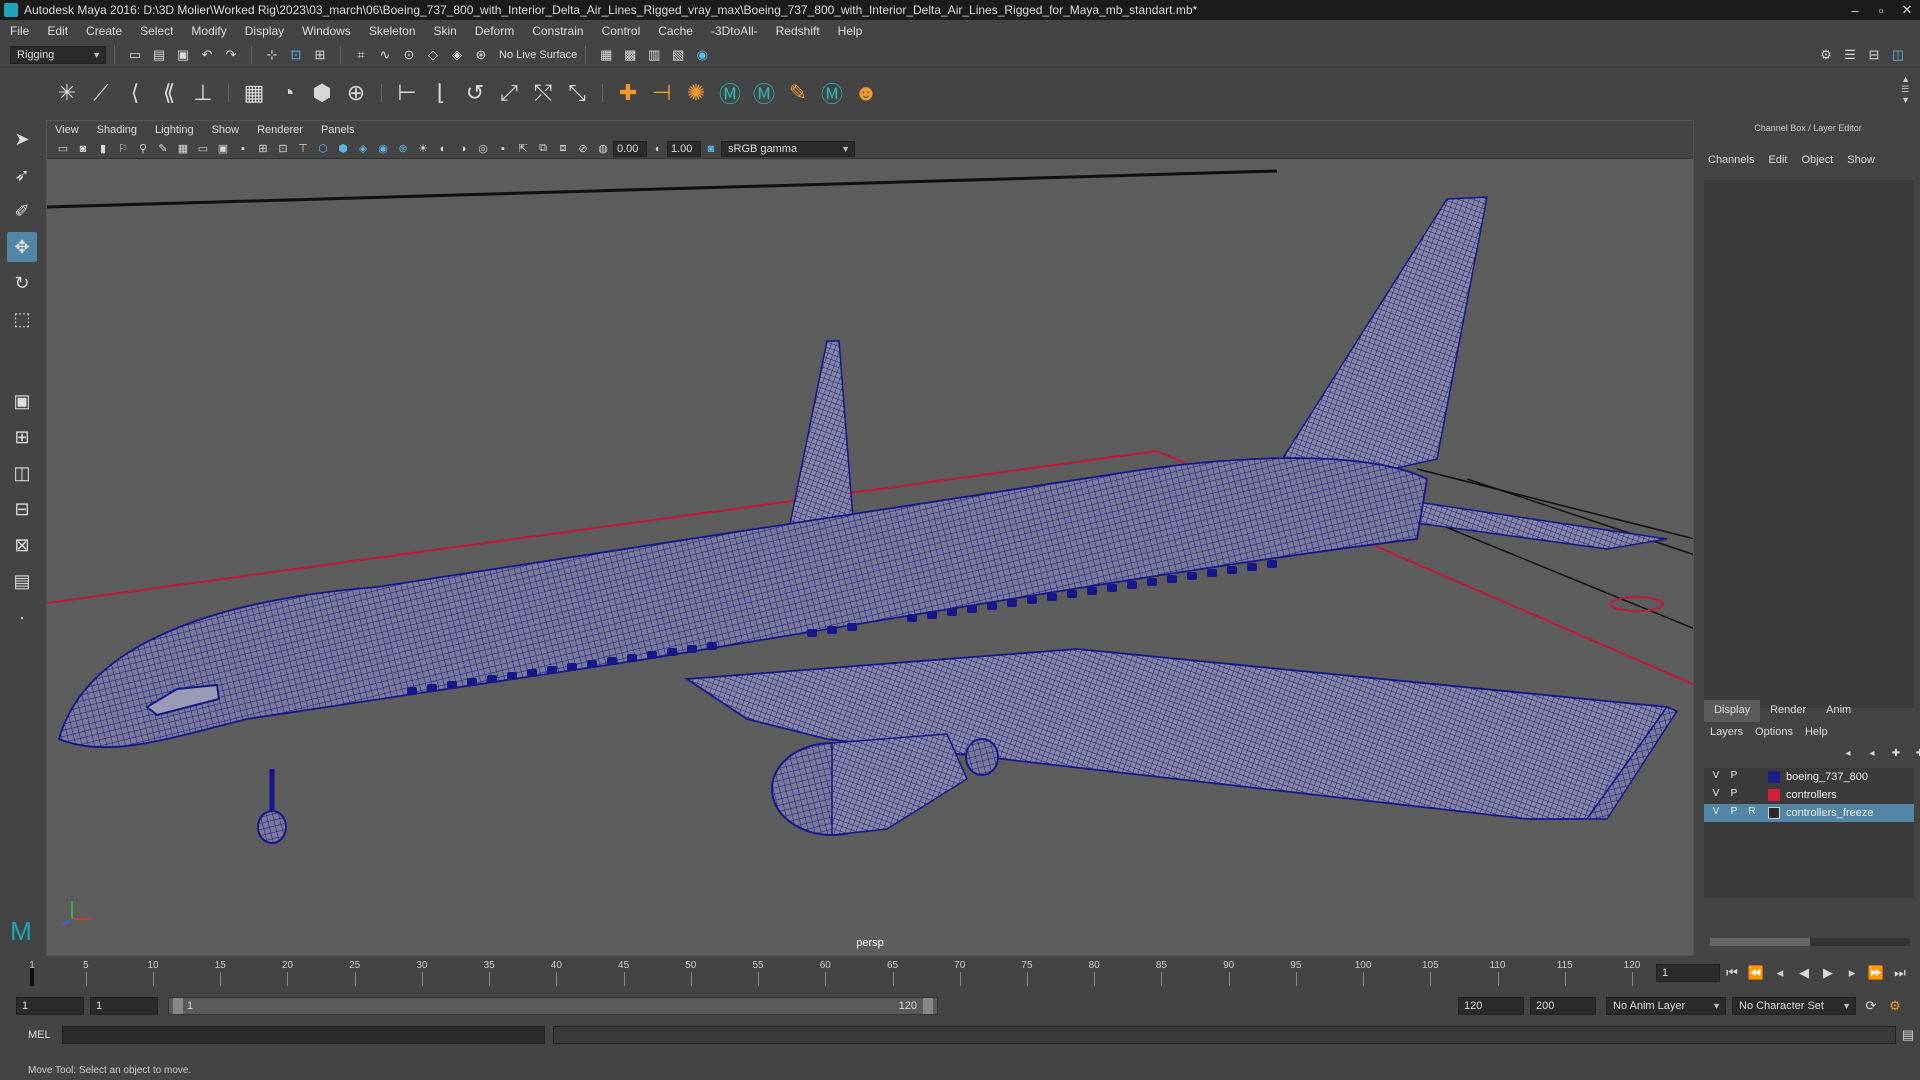 The height and width of the screenshot is (1080, 1920). Describe the element at coordinates (385, 55) in the screenshot. I see `snap-curve-icon: ∿` at that location.